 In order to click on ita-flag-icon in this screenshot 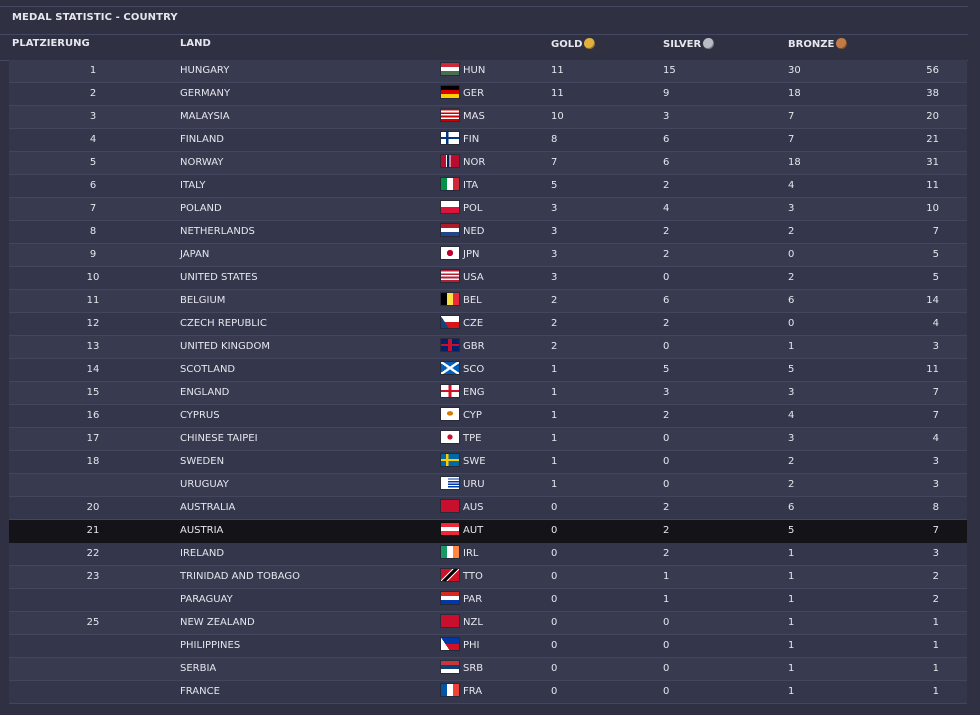, I will do `click(450, 184)`.